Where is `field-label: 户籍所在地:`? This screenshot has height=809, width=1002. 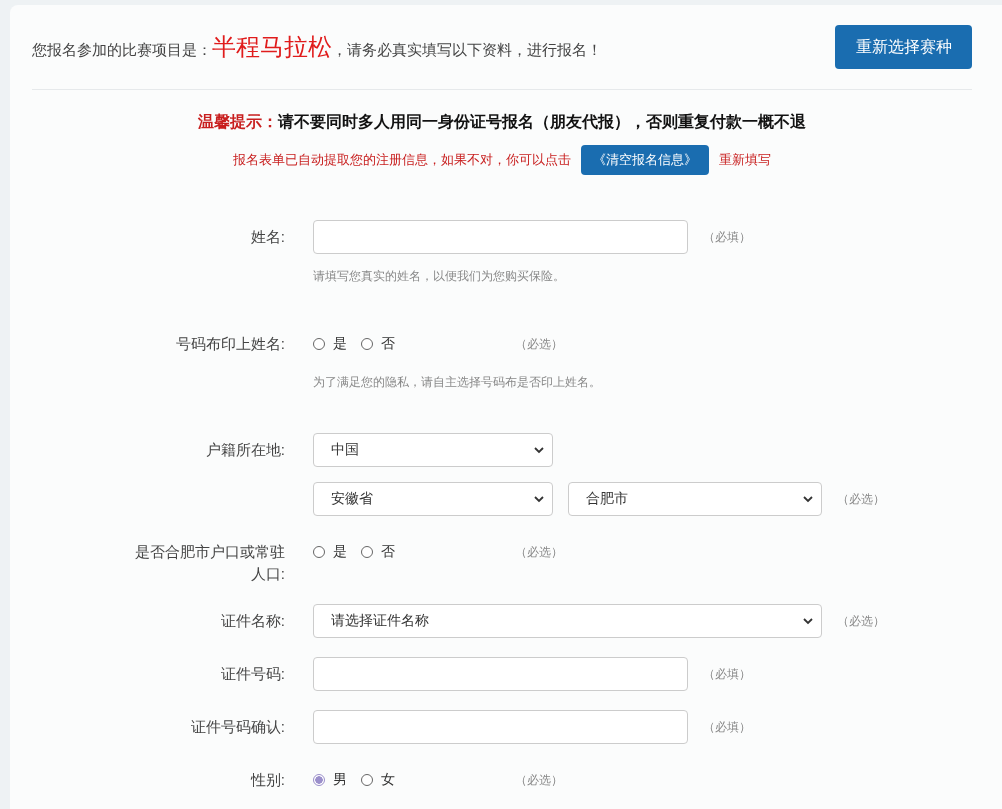
field-label: 户籍所在地: is located at coordinates (244, 450).